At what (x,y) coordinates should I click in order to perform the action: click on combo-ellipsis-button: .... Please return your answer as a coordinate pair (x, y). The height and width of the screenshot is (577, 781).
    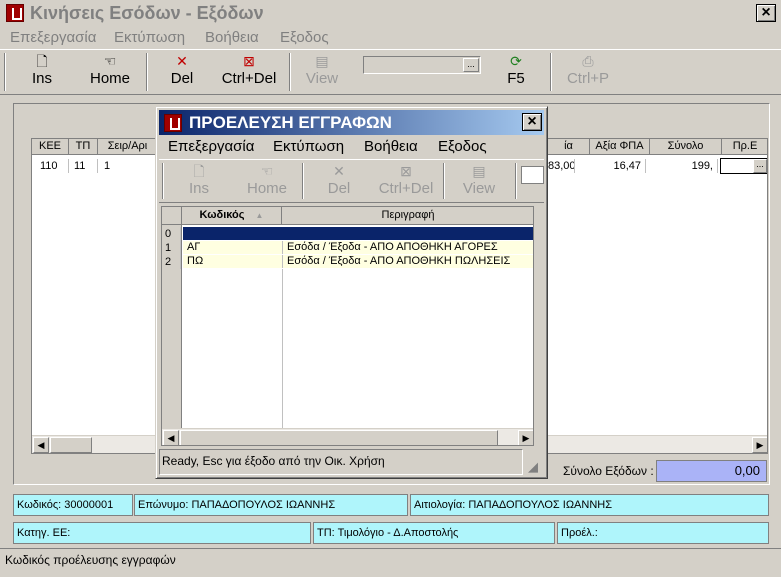
    Looking at the image, I should click on (471, 65).